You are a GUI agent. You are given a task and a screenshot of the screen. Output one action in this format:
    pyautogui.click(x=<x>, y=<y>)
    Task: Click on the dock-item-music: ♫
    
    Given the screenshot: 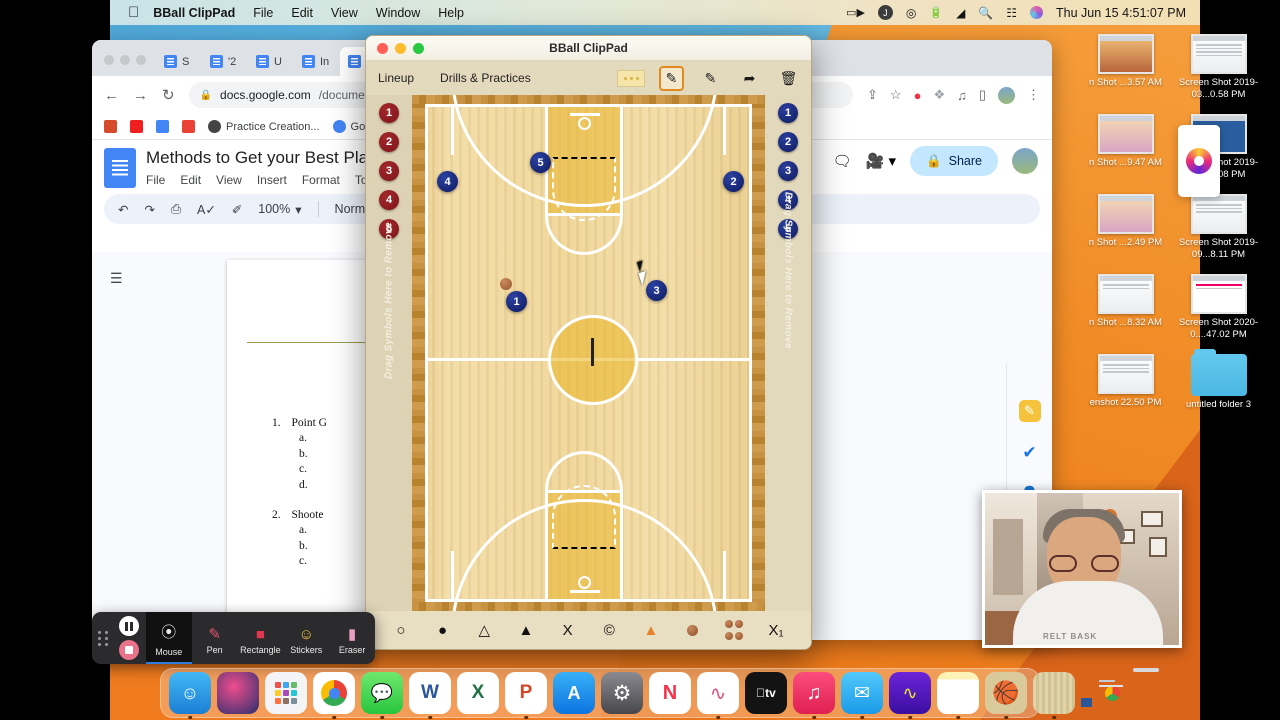 What is the action you would take?
    pyautogui.click(x=814, y=693)
    